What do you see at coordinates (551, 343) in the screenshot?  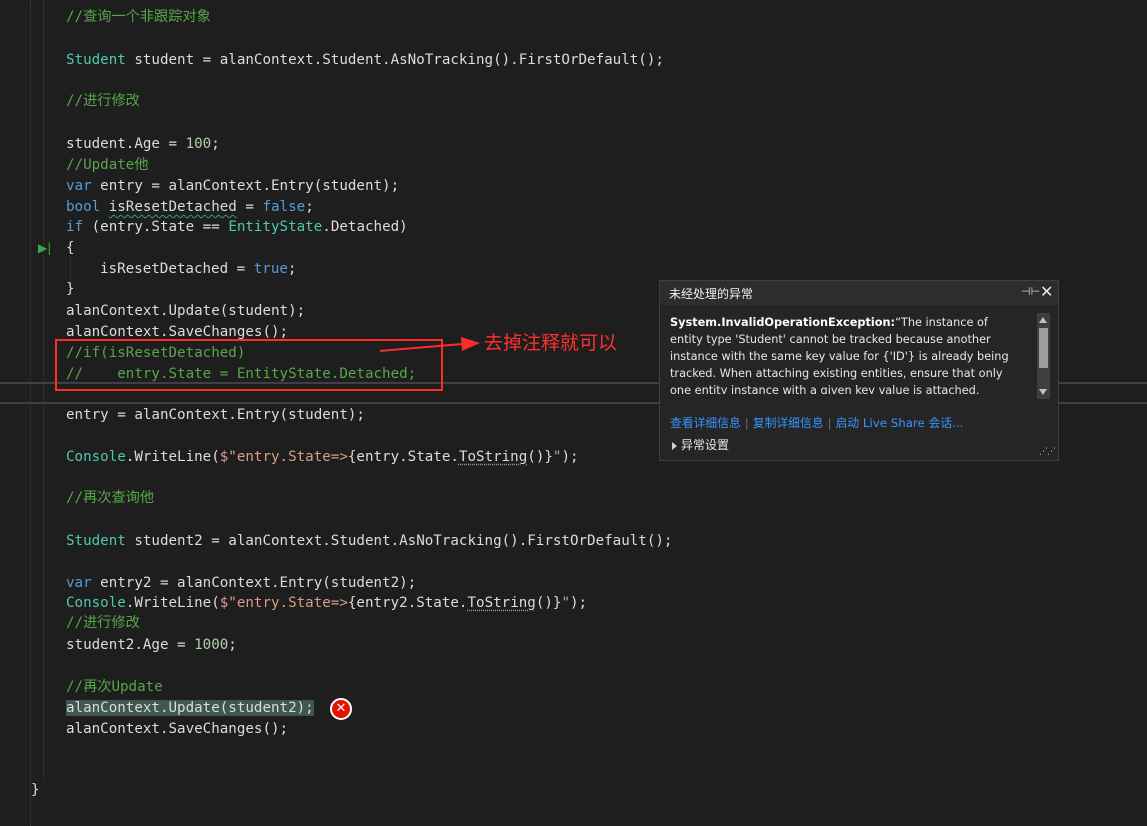 I see `annotation-text: 去掉注释就可以` at bounding box center [551, 343].